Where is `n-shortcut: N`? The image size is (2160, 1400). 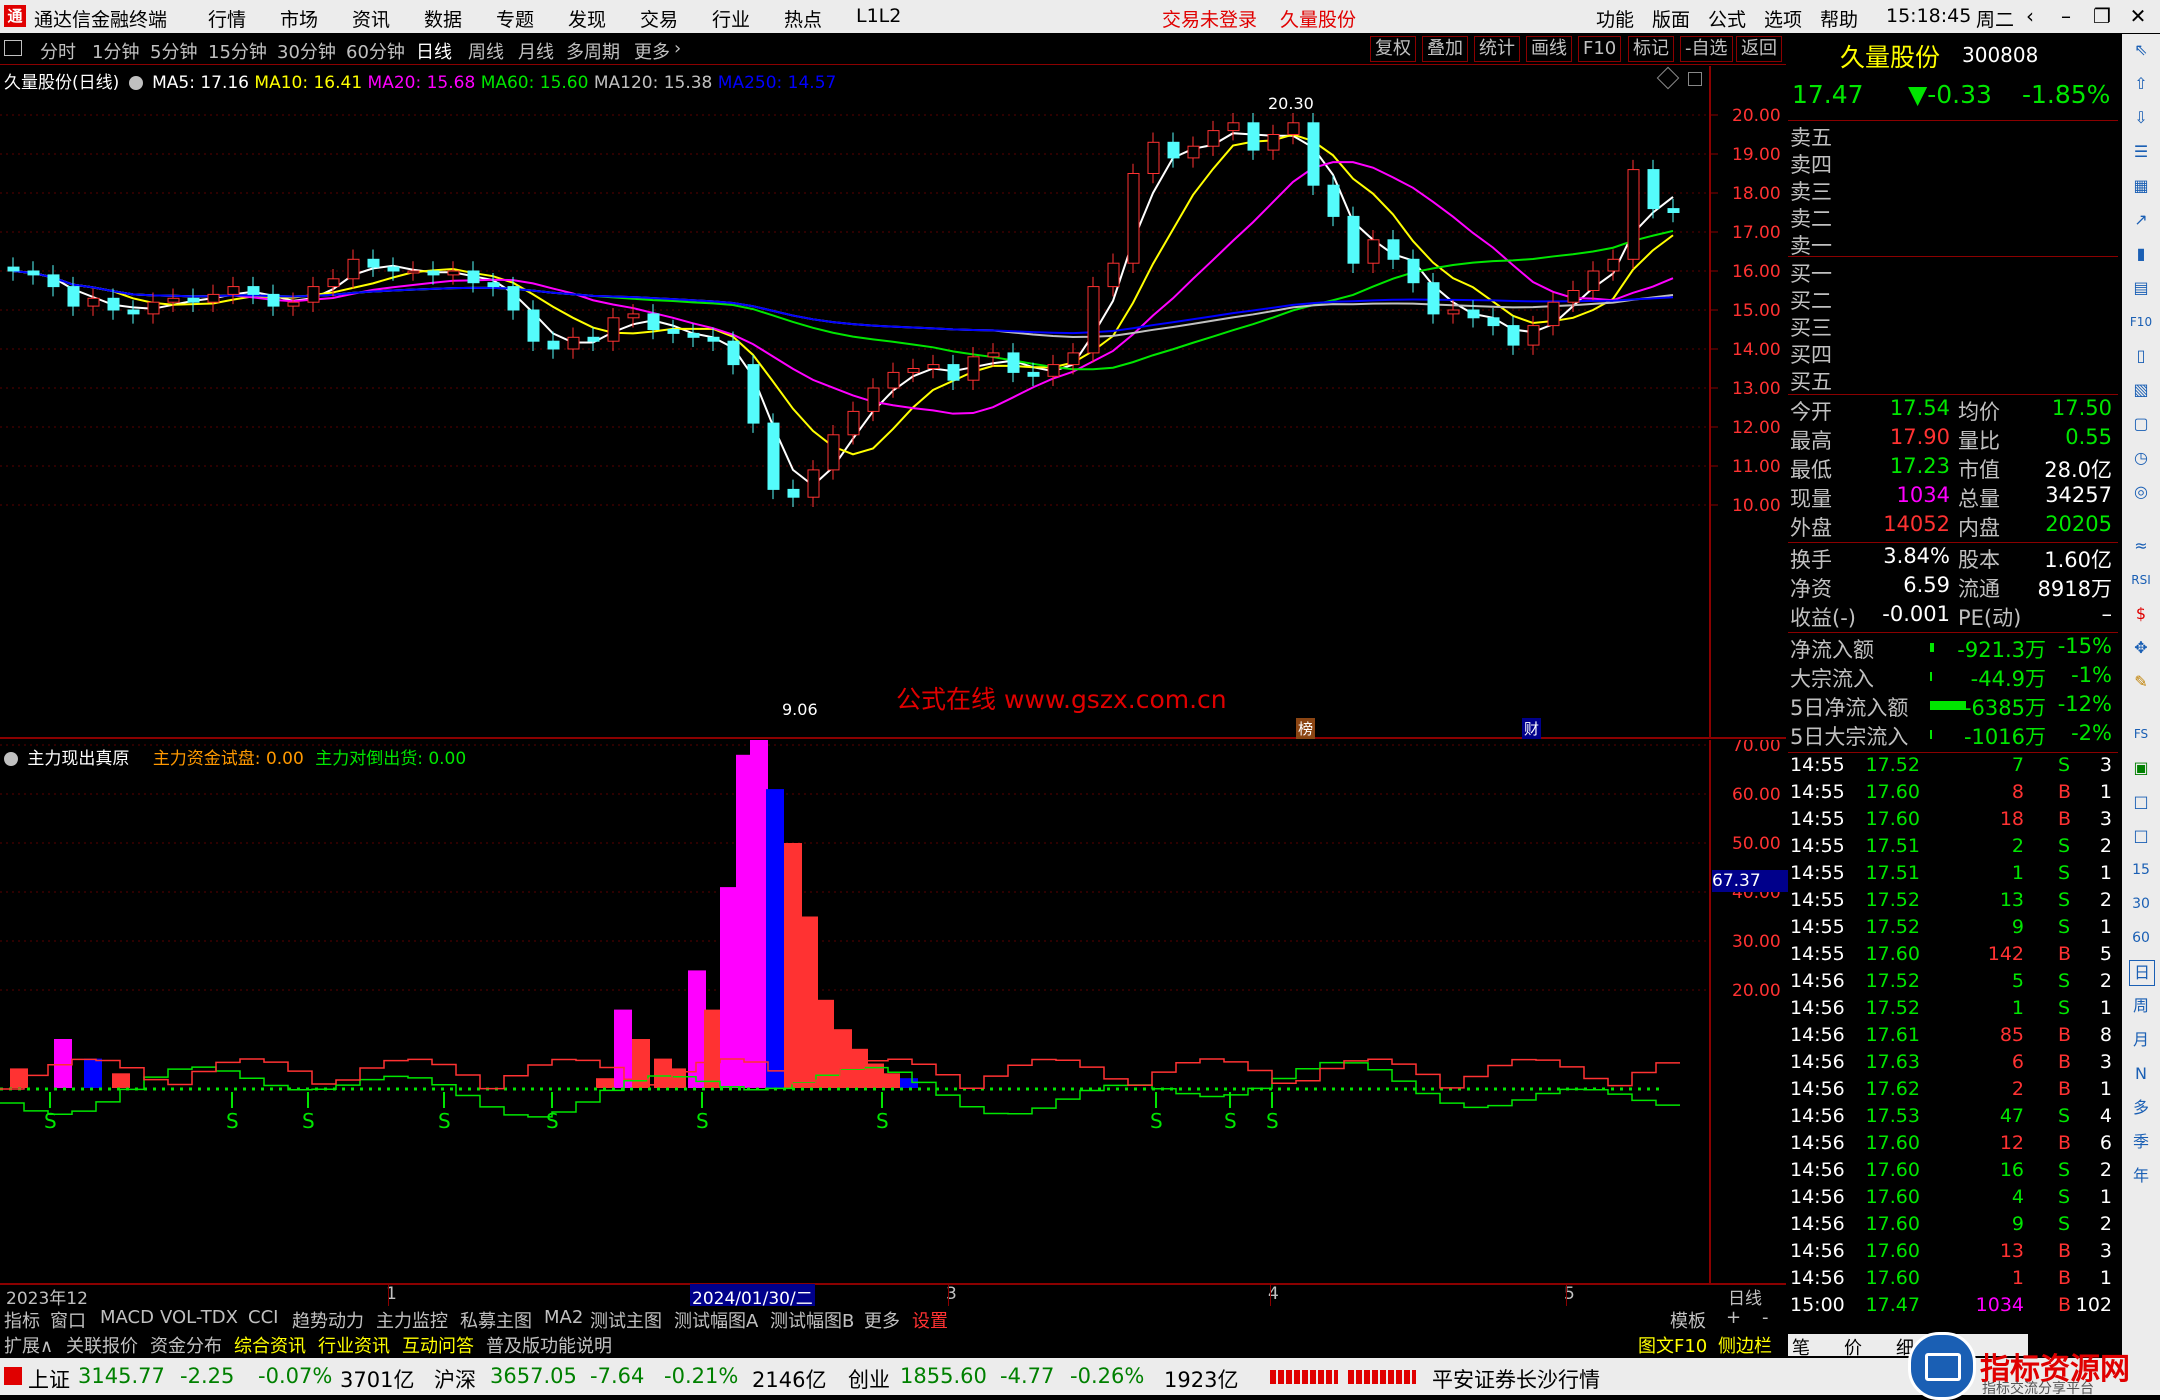 n-shortcut: N is located at coordinates (2141, 1074).